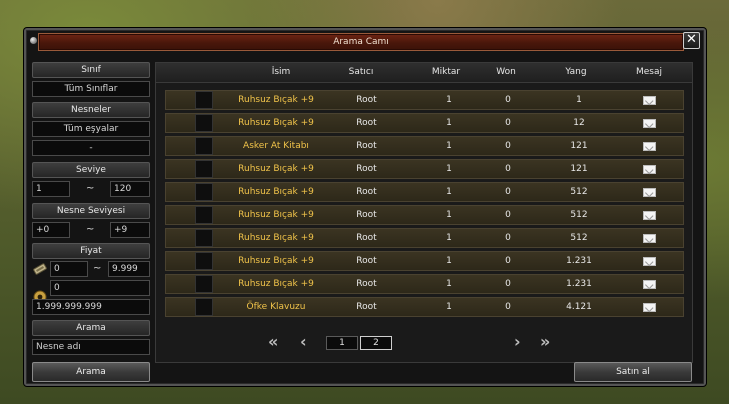  I want to click on yang-price-input: 1.999.999.999, so click(91, 307).